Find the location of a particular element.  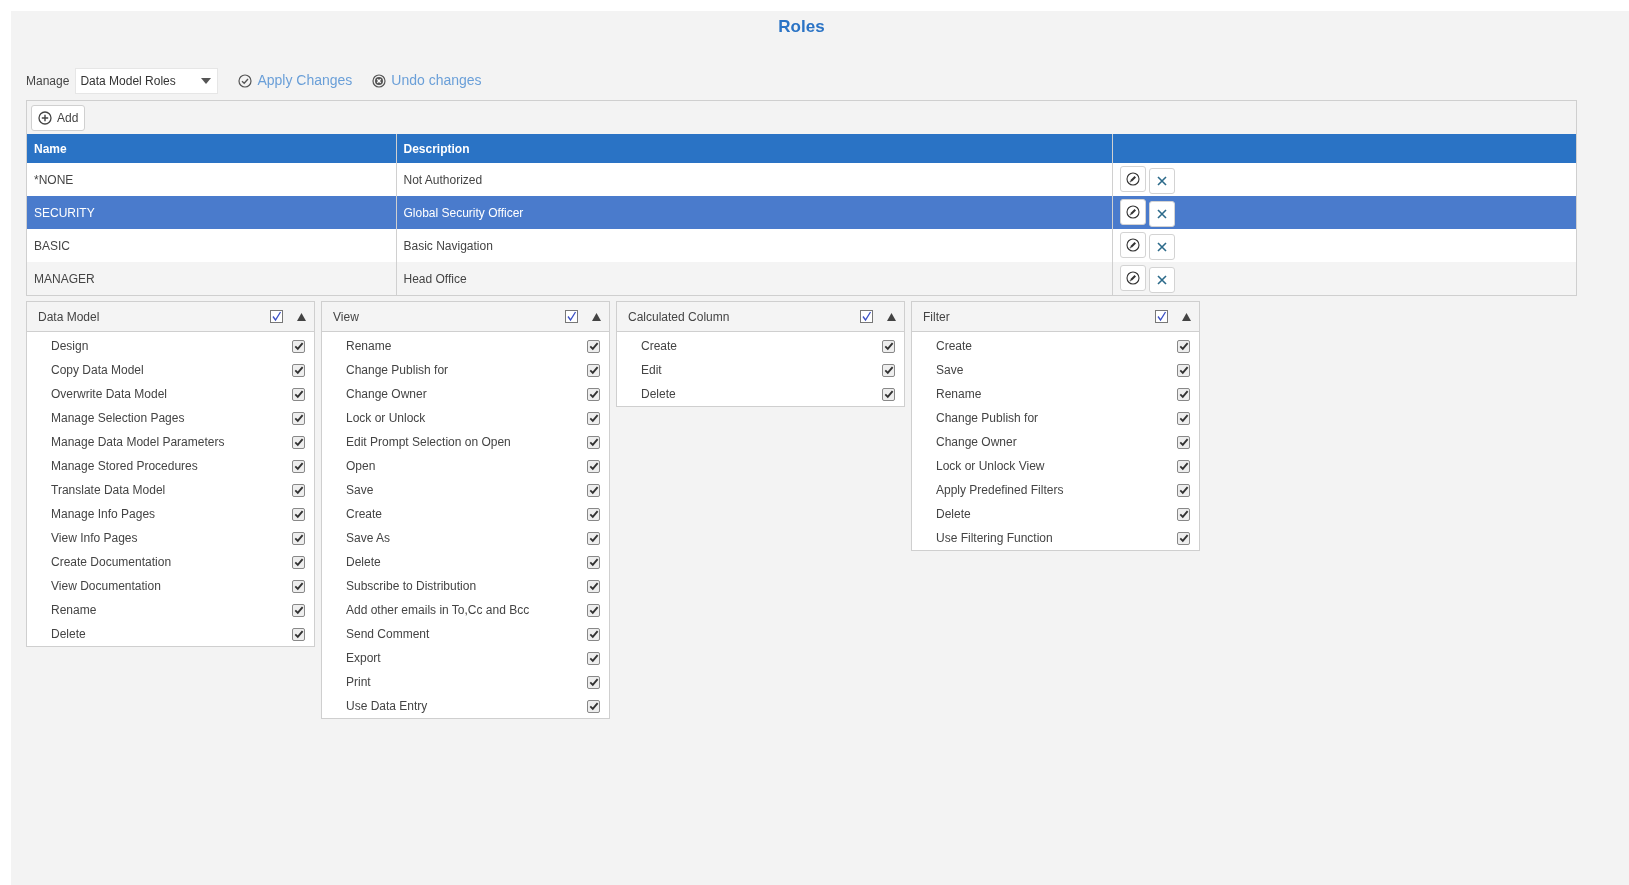

permission-label: Print is located at coordinates (359, 682).